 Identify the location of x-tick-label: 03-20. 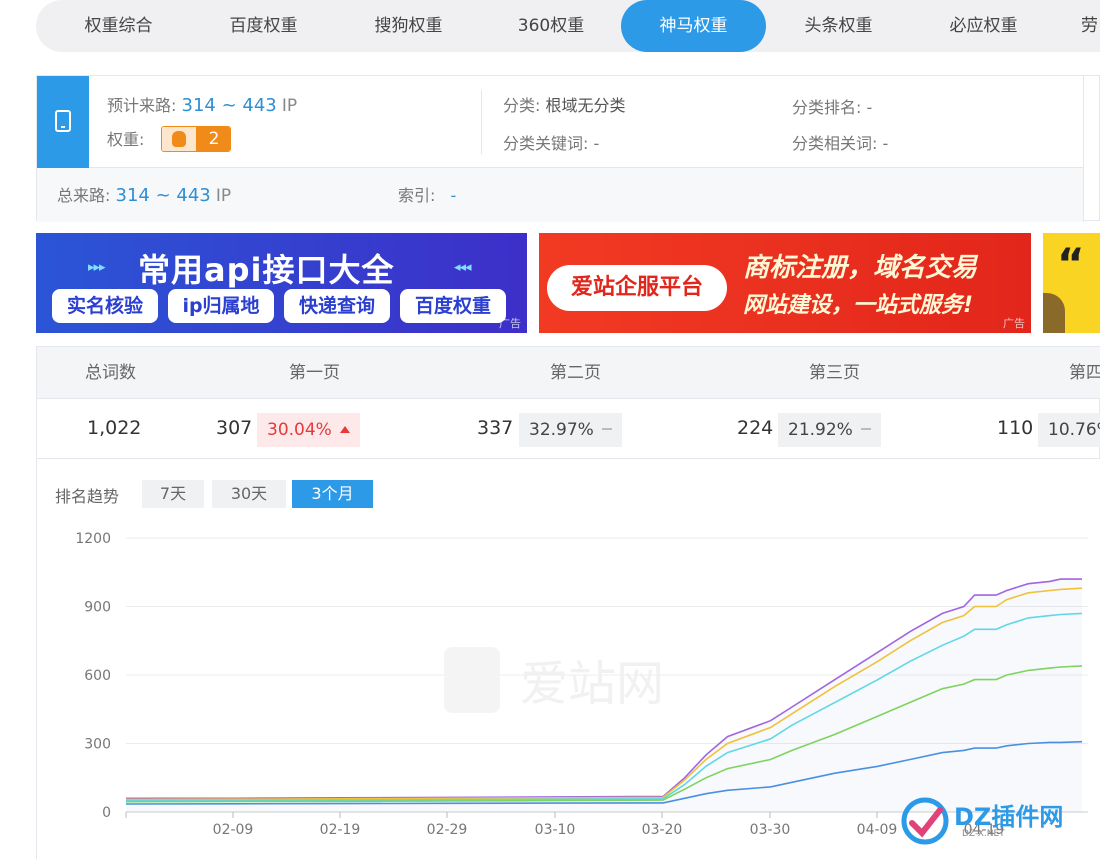
(662, 830).